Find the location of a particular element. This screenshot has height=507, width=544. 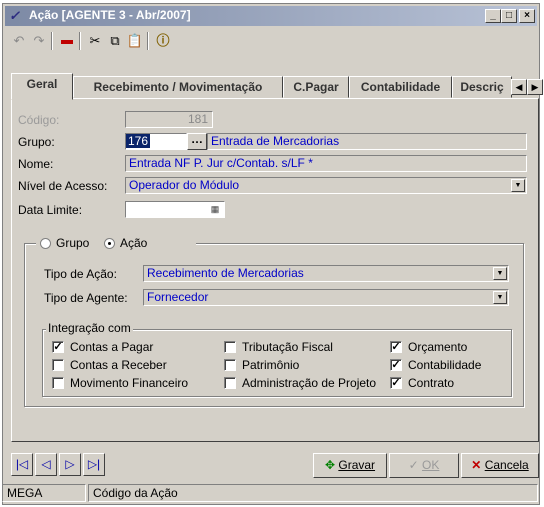

checkbox-label: Administração de Projeto is located at coordinates (309, 383).